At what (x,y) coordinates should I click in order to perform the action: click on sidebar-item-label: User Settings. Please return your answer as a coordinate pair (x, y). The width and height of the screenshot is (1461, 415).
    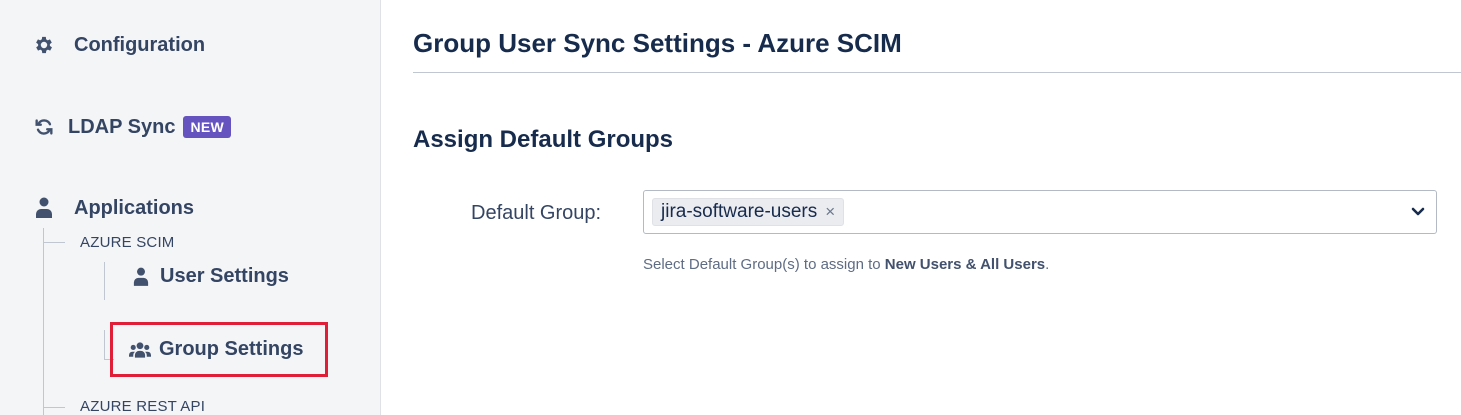
    Looking at the image, I should click on (224, 276).